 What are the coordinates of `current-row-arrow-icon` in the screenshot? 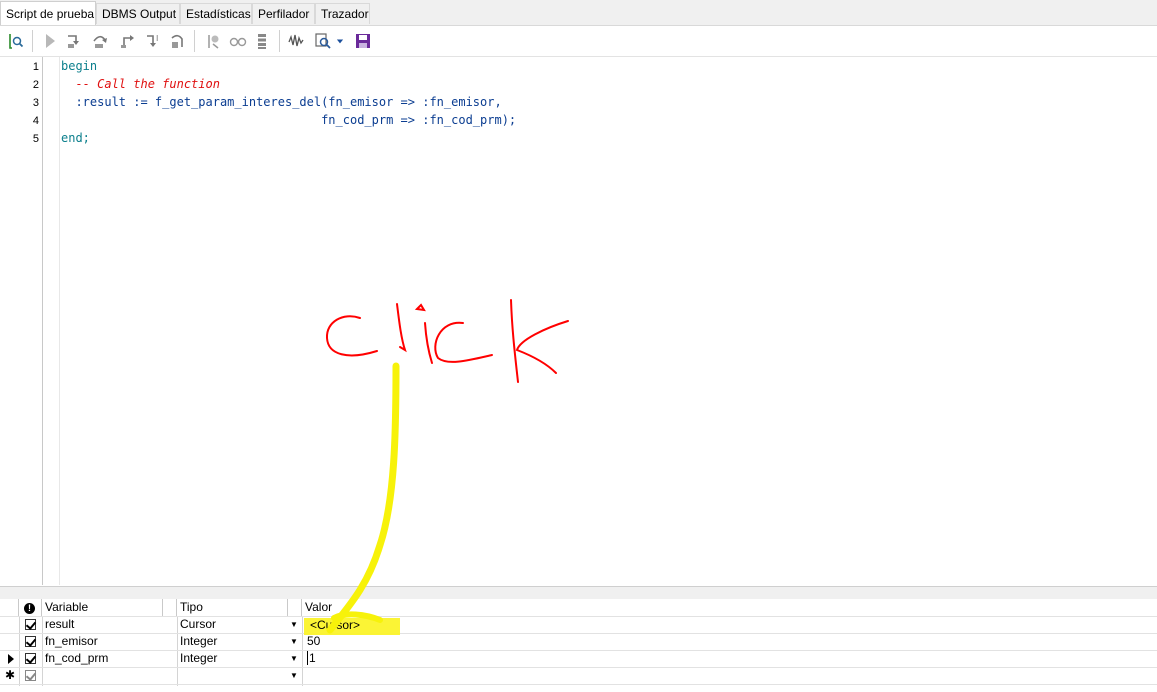 It's located at (11, 659).